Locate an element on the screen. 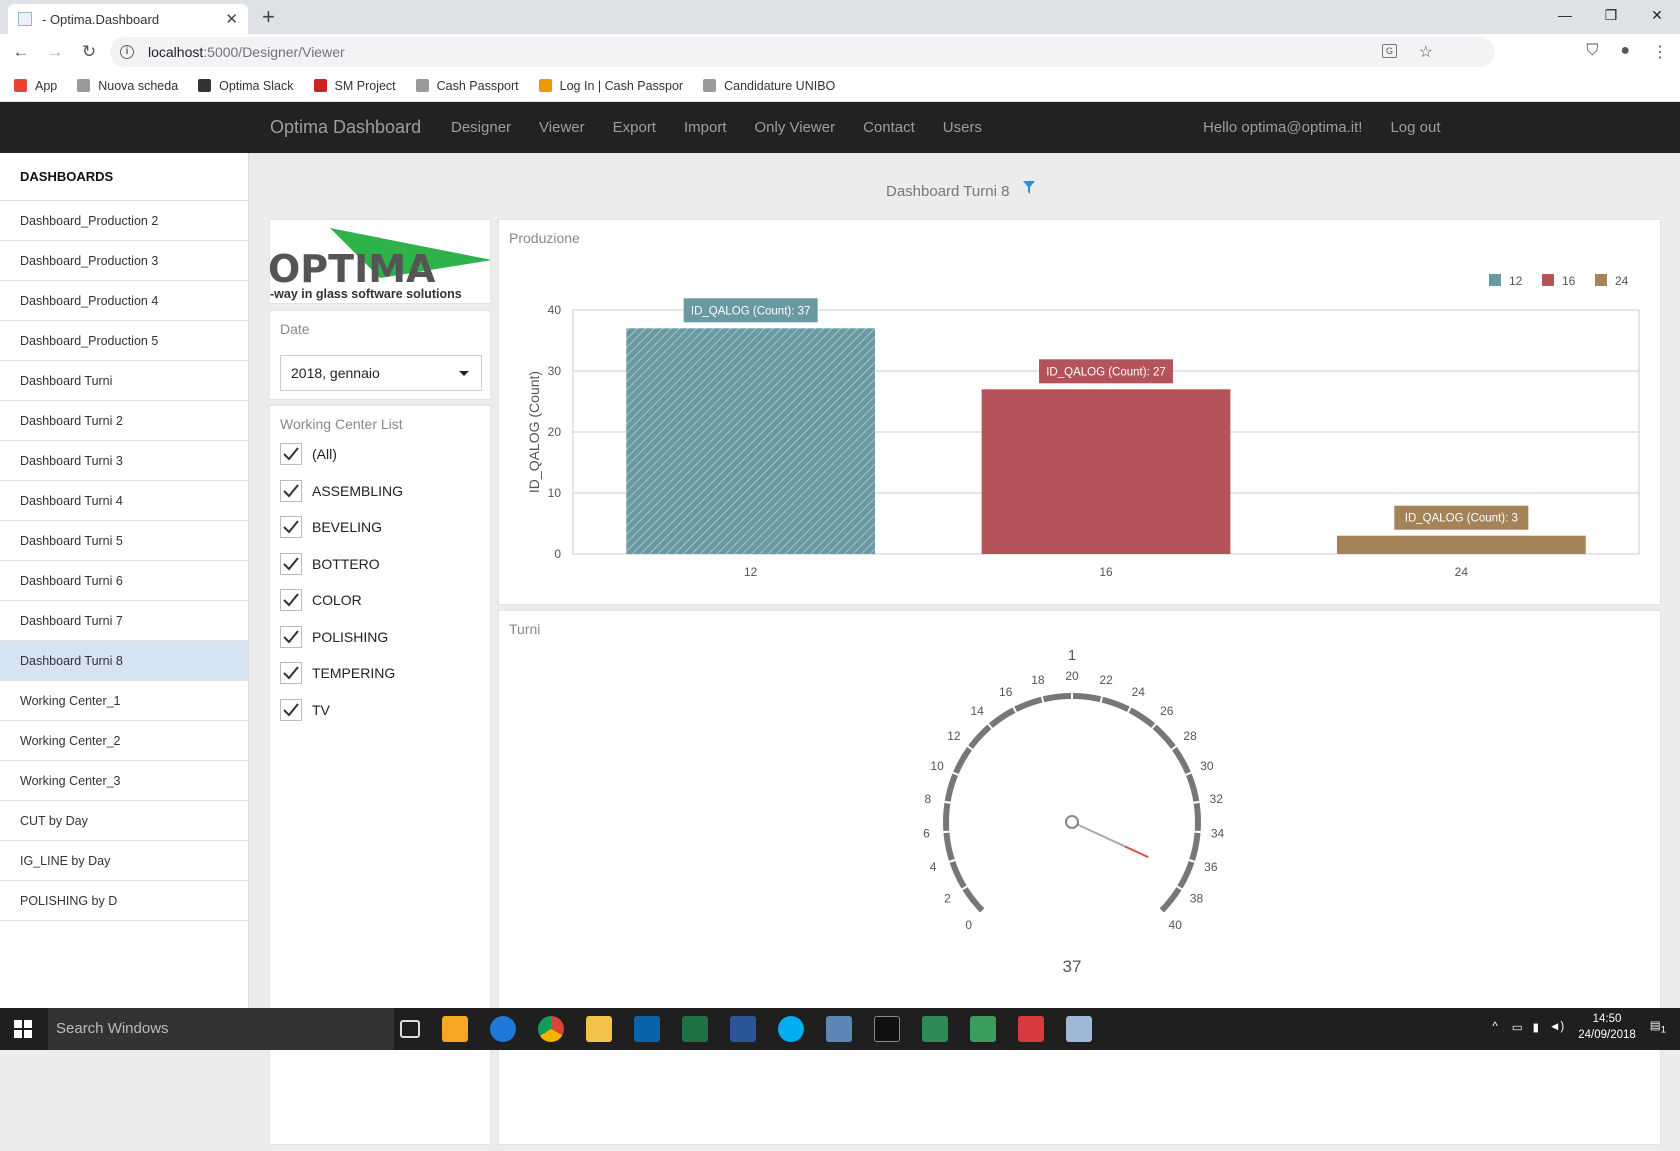 The height and width of the screenshot is (1151, 1680). sidebar-item: CUT by Day is located at coordinates (124, 821).